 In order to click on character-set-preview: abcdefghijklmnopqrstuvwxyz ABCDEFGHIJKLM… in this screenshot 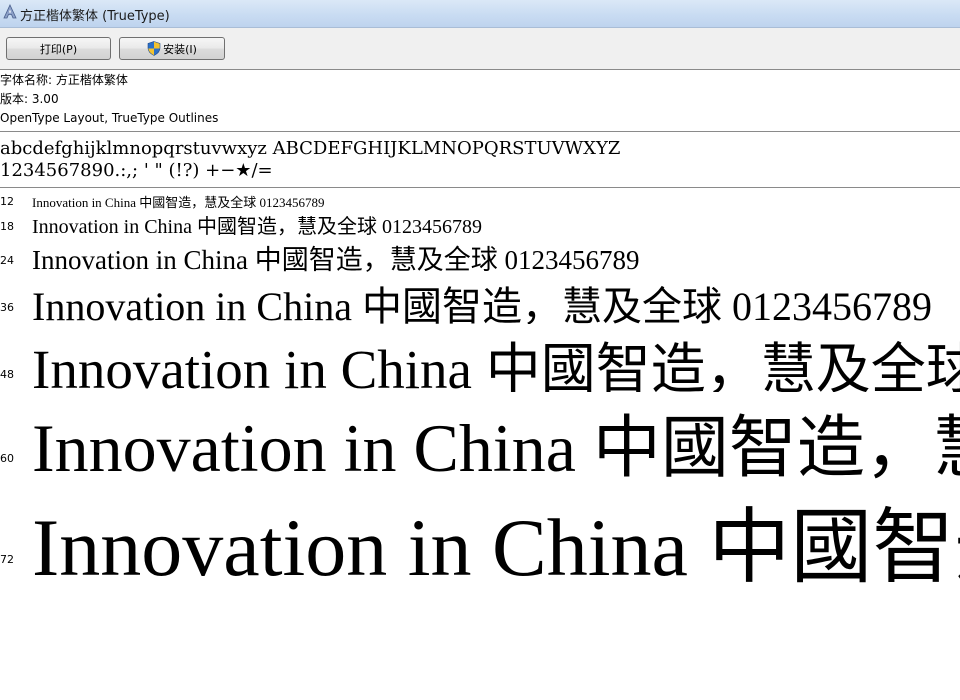, I will do `click(480, 160)`.